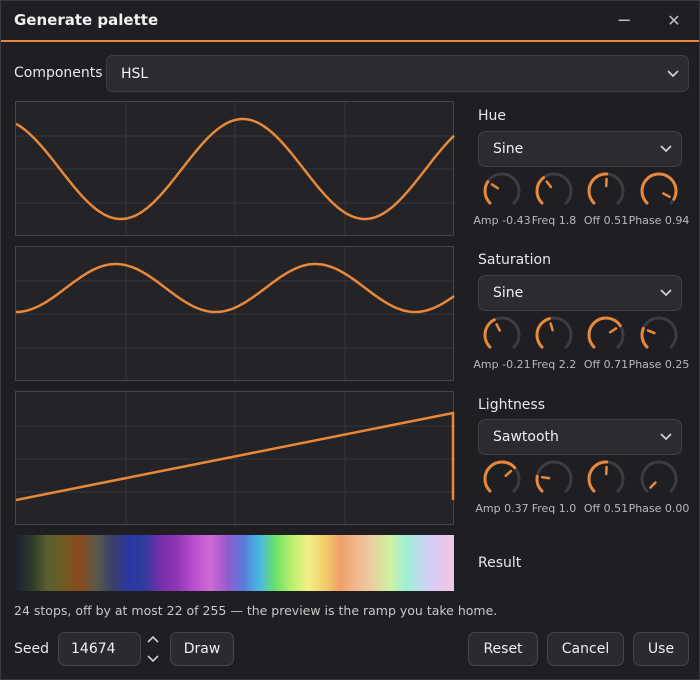 The image size is (700, 680). What do you see at coordinates (234, 563) in the screenshot?
I see `palette-preview-ramp` at bounding box center [234, 563].